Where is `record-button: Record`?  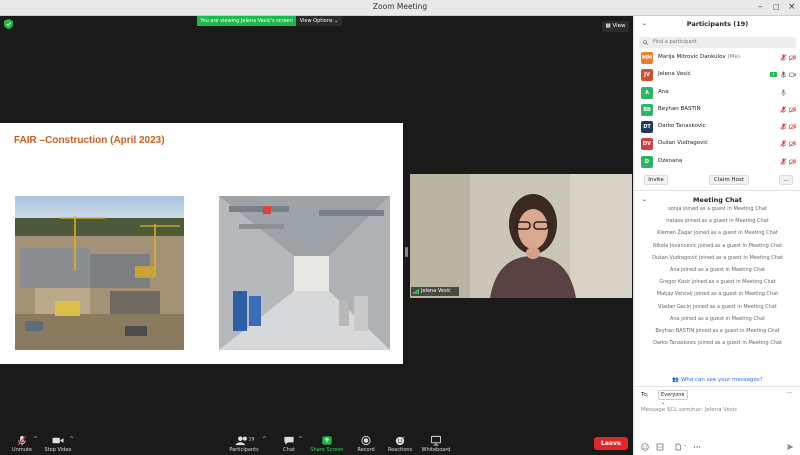
record-button: Record is located at coordinates (366, 443).